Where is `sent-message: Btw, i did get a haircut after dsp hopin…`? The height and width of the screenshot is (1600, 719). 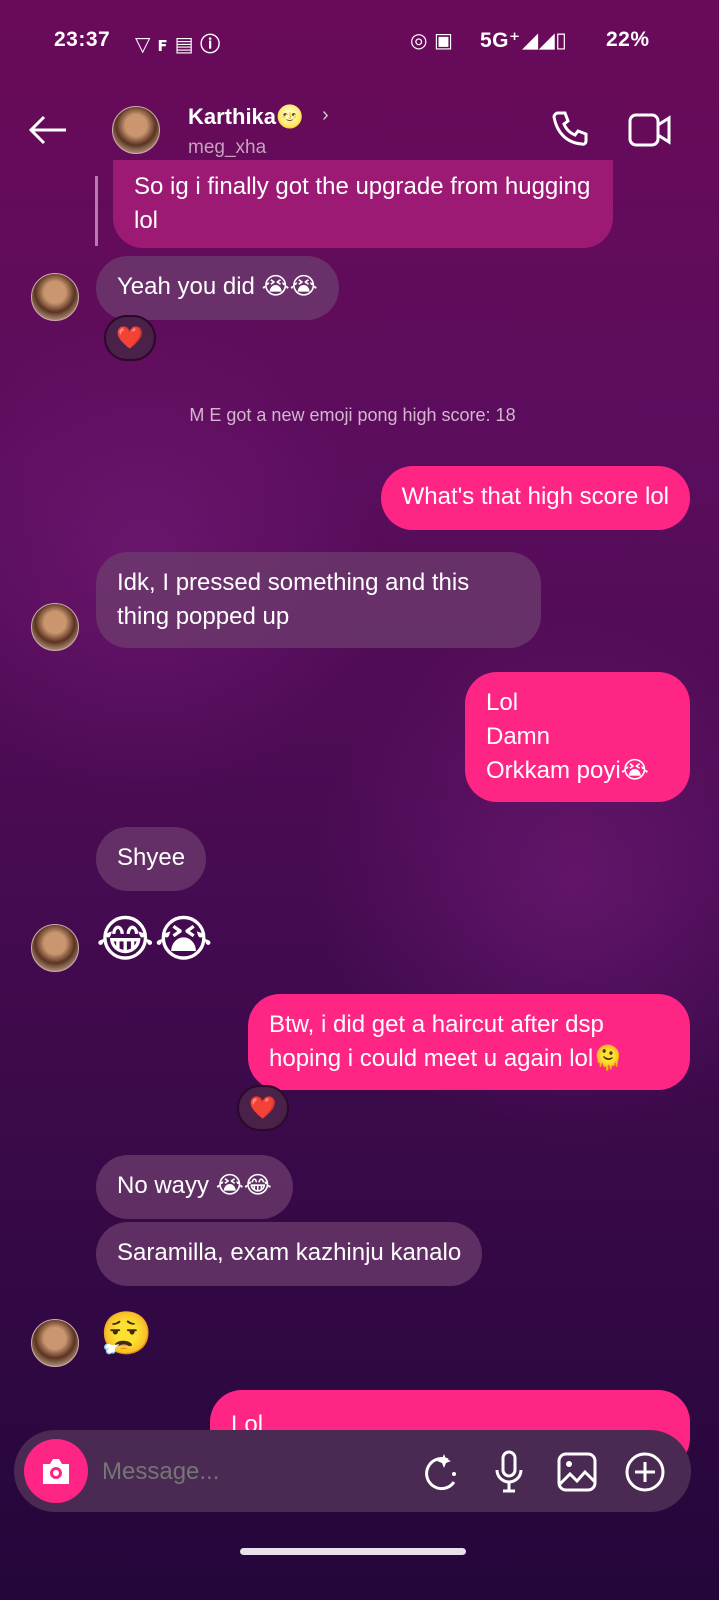 sent-message: Btw, i did get a haircut after dsp hopin… is located at coordinates (469, 1042).